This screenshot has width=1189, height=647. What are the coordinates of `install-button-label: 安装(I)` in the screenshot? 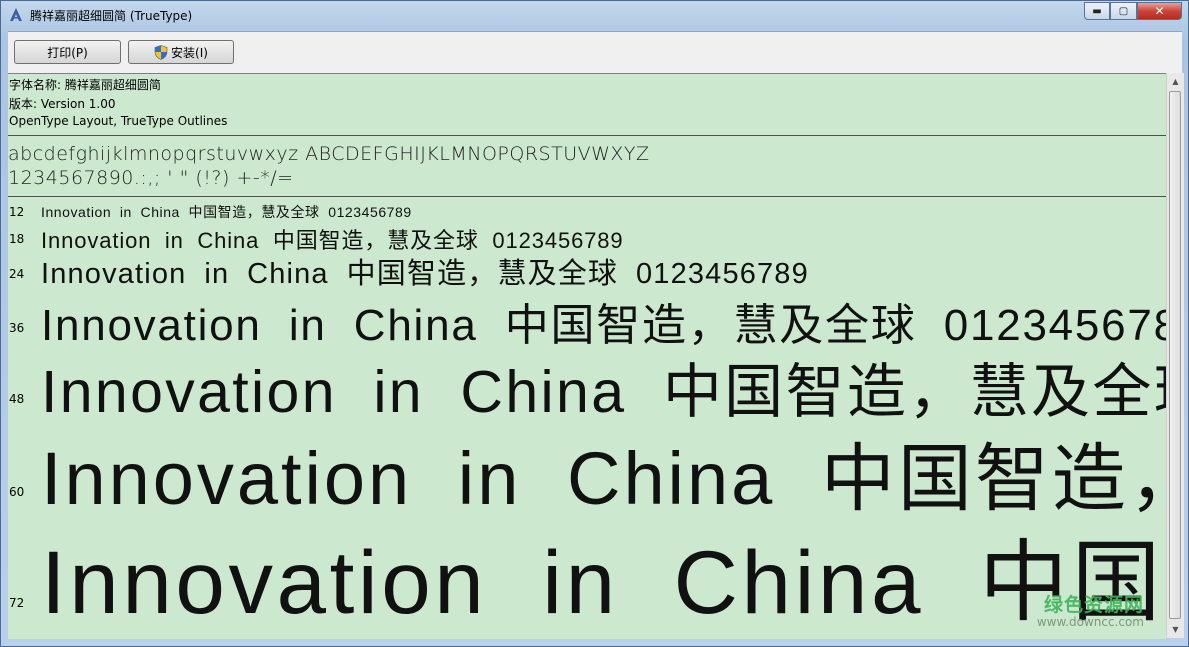 It's located at (189, 52).